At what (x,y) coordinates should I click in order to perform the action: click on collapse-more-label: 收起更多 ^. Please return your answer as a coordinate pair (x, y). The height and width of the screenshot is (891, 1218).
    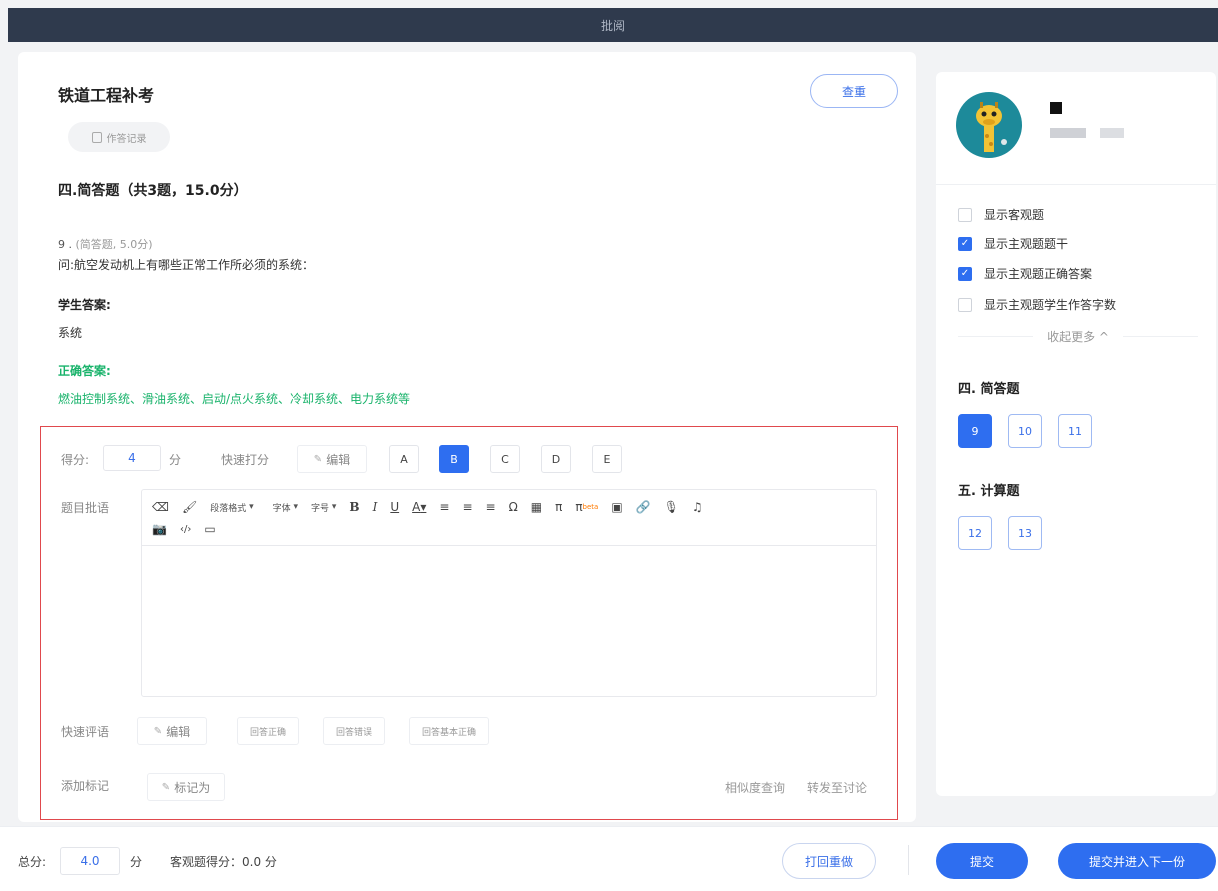
    Looking at the image, I should click on (1078, 337).